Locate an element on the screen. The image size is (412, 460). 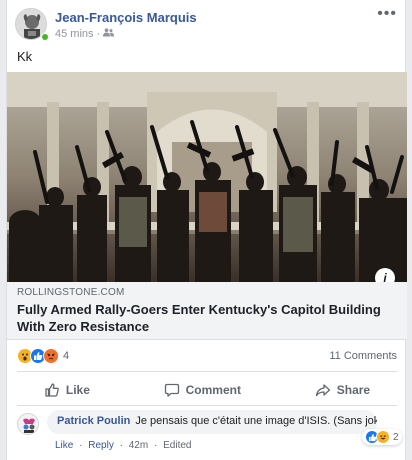
comment-reply-link: Reply is located at coordinates (101, 445).